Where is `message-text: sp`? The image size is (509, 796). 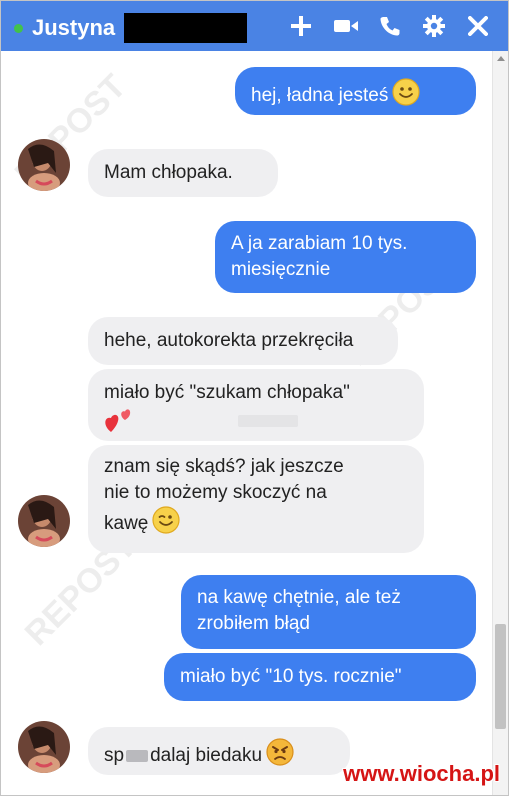
message-text: sp is located at coordinates (114, 756).